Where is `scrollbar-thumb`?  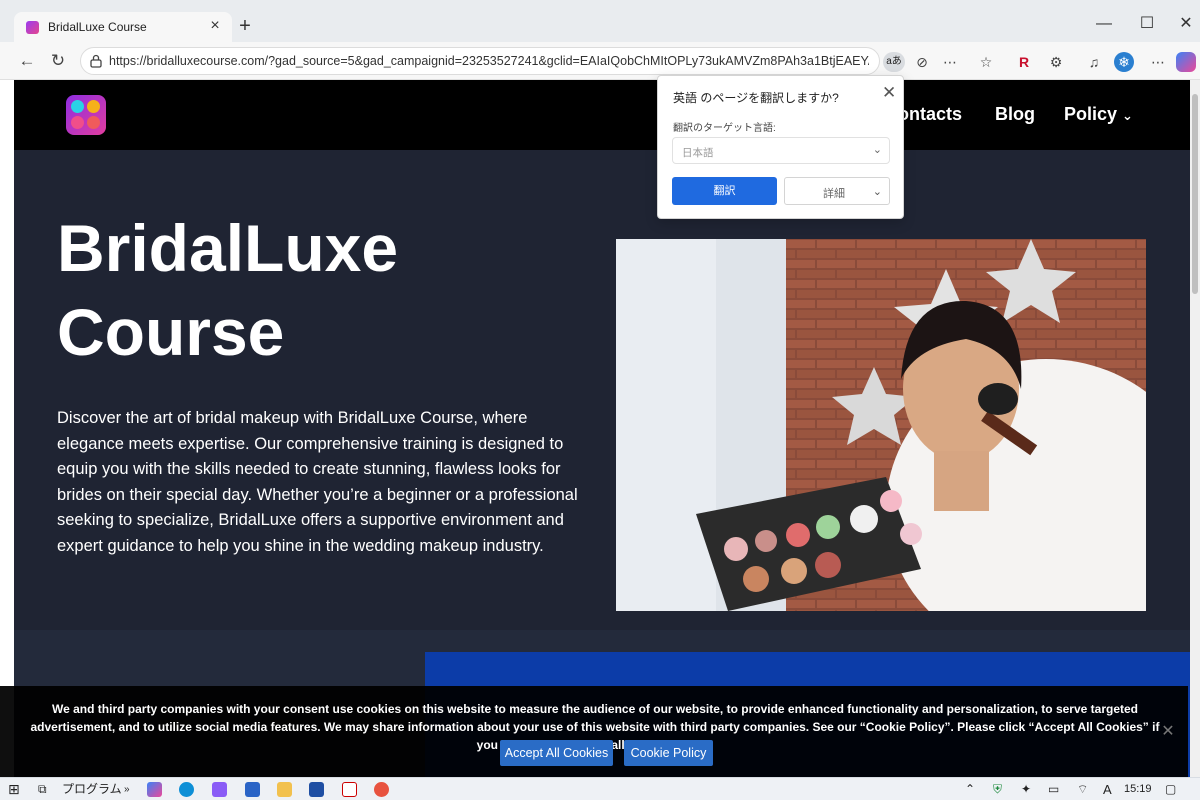 scrollbar-thumb is located at coordinates (1195, 194).